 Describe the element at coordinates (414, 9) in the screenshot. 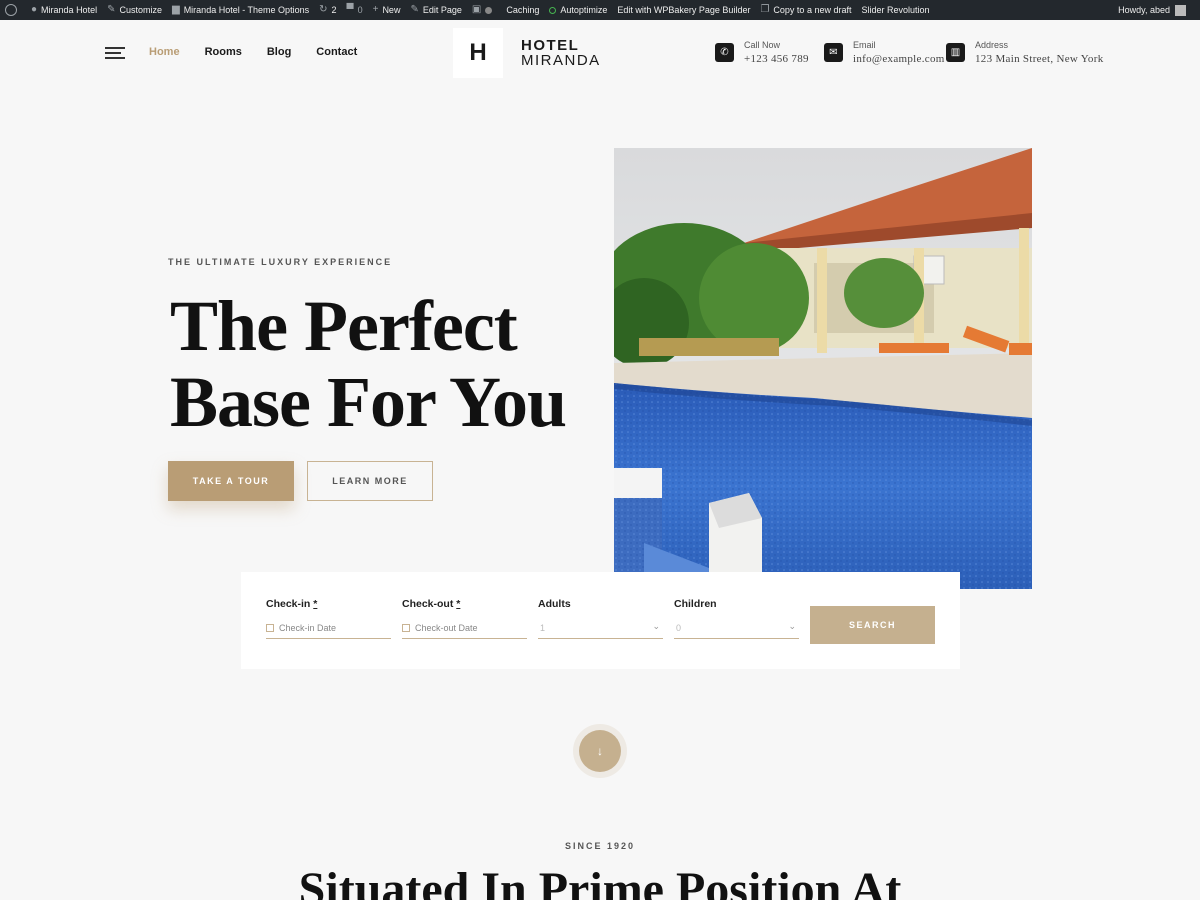

I see `pencil-icon: ✎` at that location.